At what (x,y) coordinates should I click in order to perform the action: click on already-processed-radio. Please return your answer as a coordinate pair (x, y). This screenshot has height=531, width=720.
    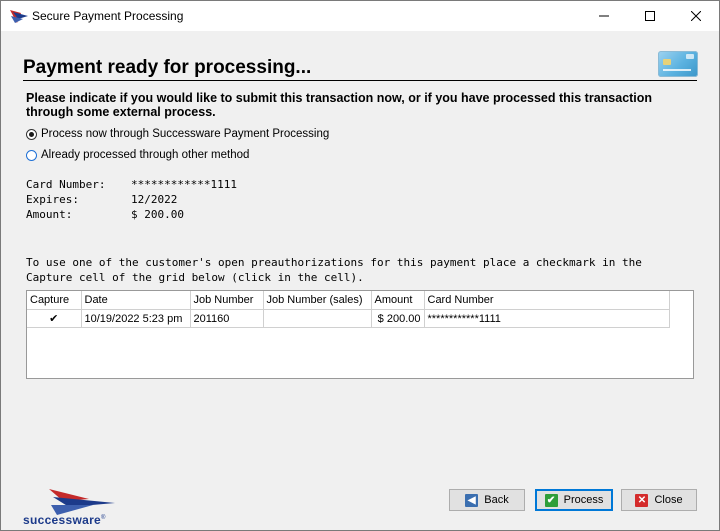
    Looking at the image, I should click on (31, 155).